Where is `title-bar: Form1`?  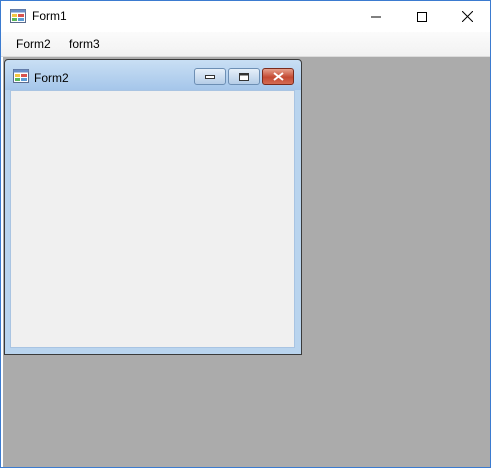
title-bar: Form1 is located at coordinates (245, 16).